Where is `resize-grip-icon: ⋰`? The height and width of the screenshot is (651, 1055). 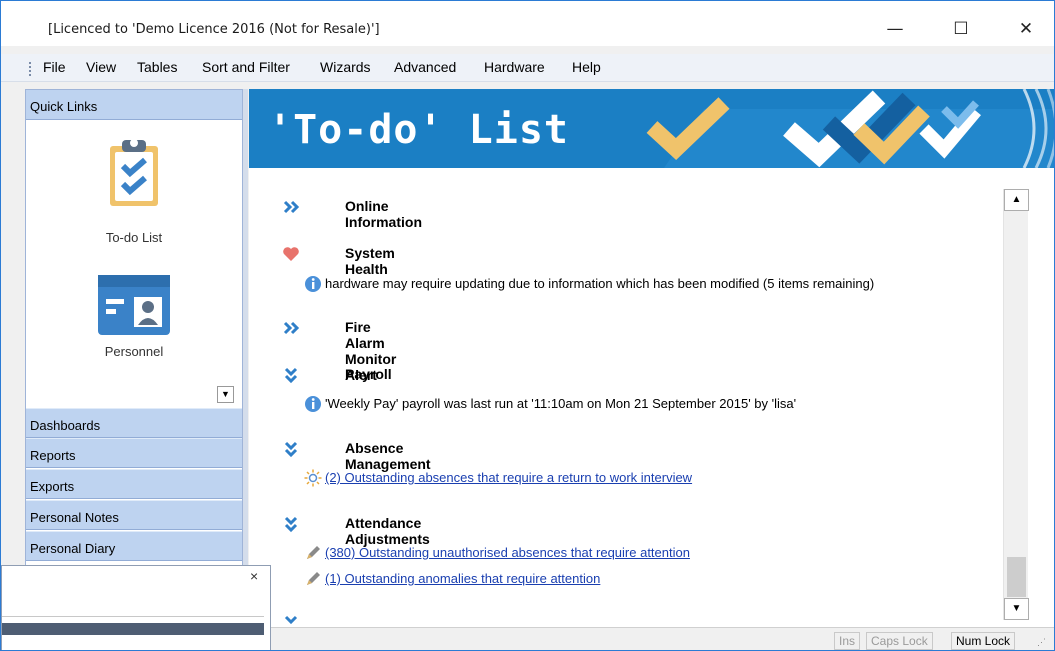 resize-grip-icon: ⋰ is located at coordinates (1041, 642).